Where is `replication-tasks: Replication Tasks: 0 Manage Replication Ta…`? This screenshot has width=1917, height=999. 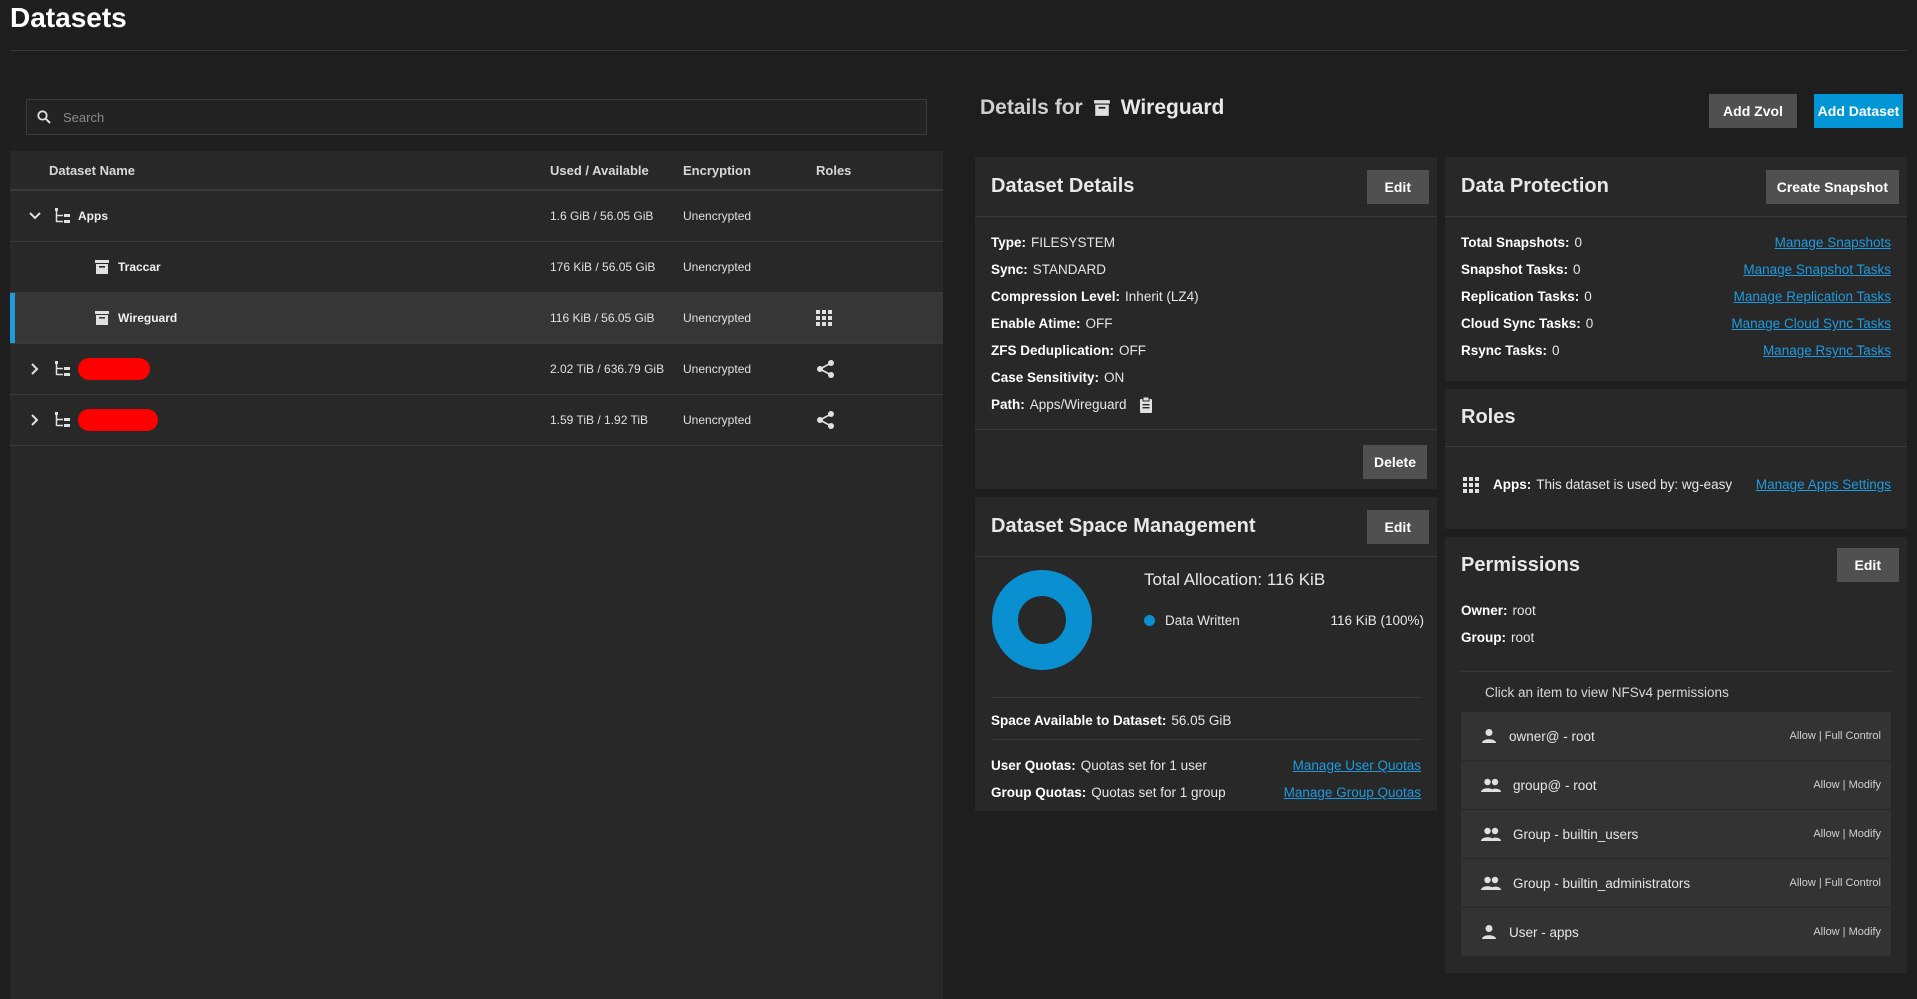
replication-tasks: Replication Tasks: 0 Manage Replication Ta… is located at coordinates (1676, 296).